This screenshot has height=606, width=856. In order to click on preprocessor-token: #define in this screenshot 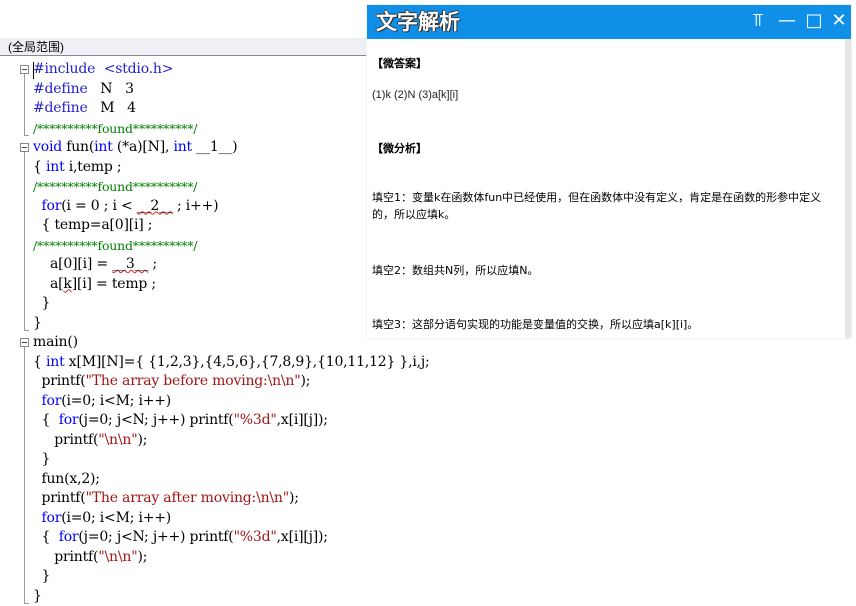, I will do `click(66, 89)`.